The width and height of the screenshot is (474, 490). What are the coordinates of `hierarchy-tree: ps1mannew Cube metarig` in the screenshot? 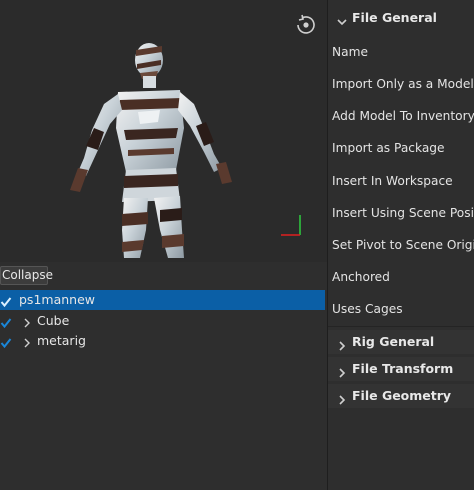 It's located at (163, 320).